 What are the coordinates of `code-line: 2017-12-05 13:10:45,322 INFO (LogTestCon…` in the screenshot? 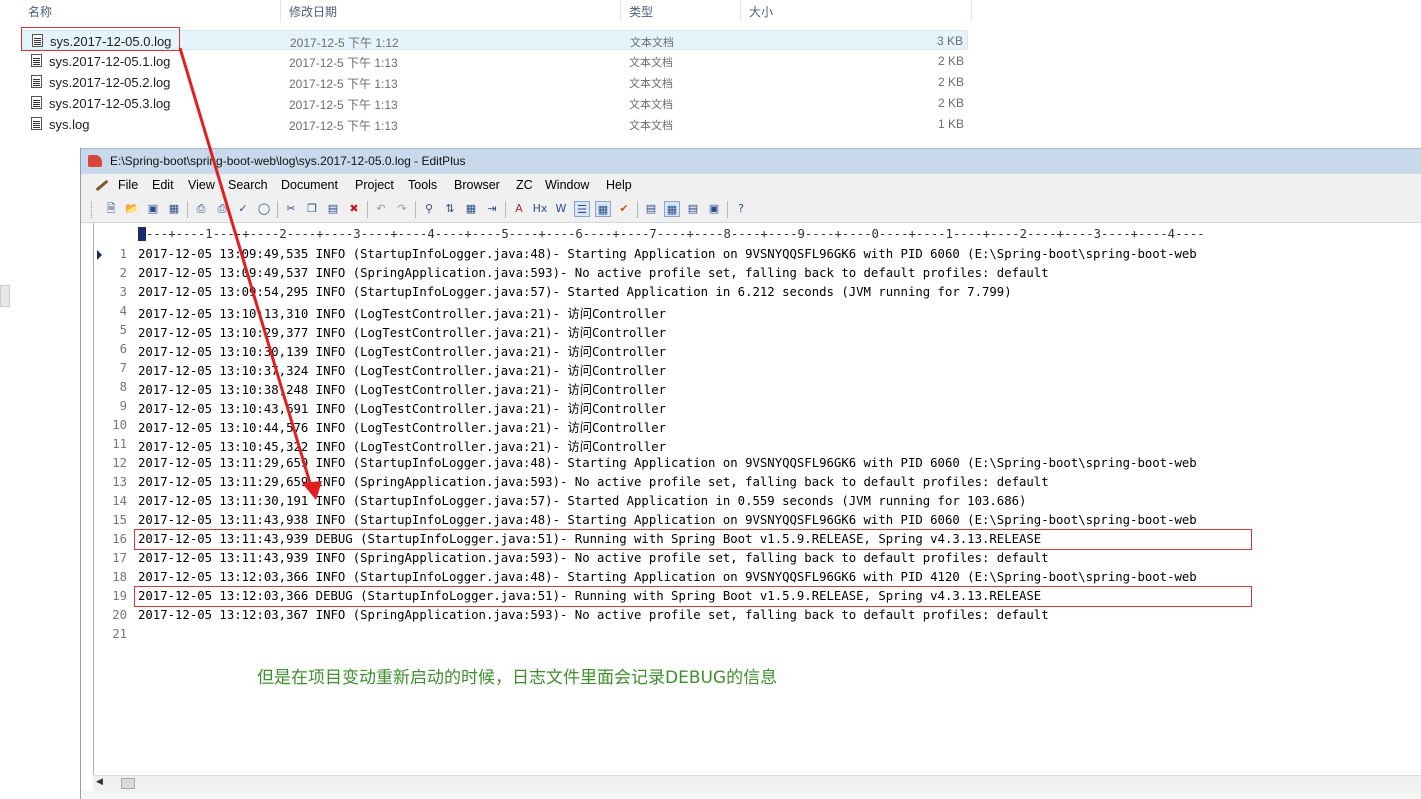 It's located at (402, 446).